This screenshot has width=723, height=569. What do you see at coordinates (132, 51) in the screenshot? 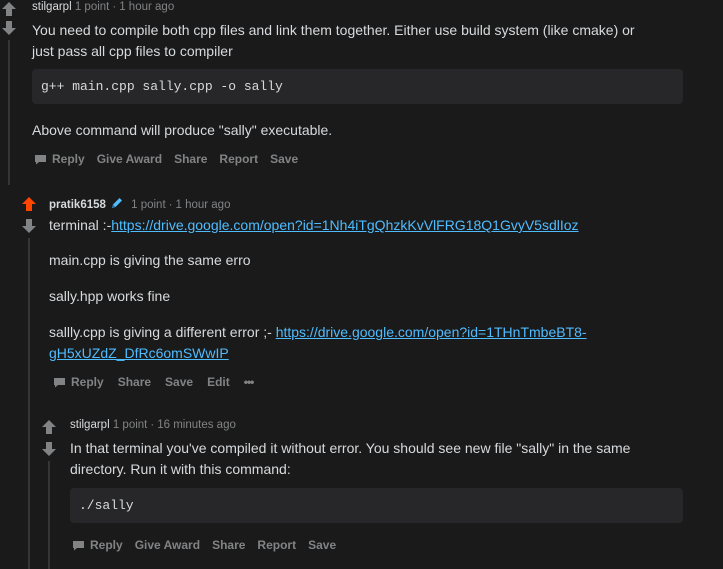
I see `comment-text-line: just pass all cpp files to compiler` at bounding box center [132, 51].